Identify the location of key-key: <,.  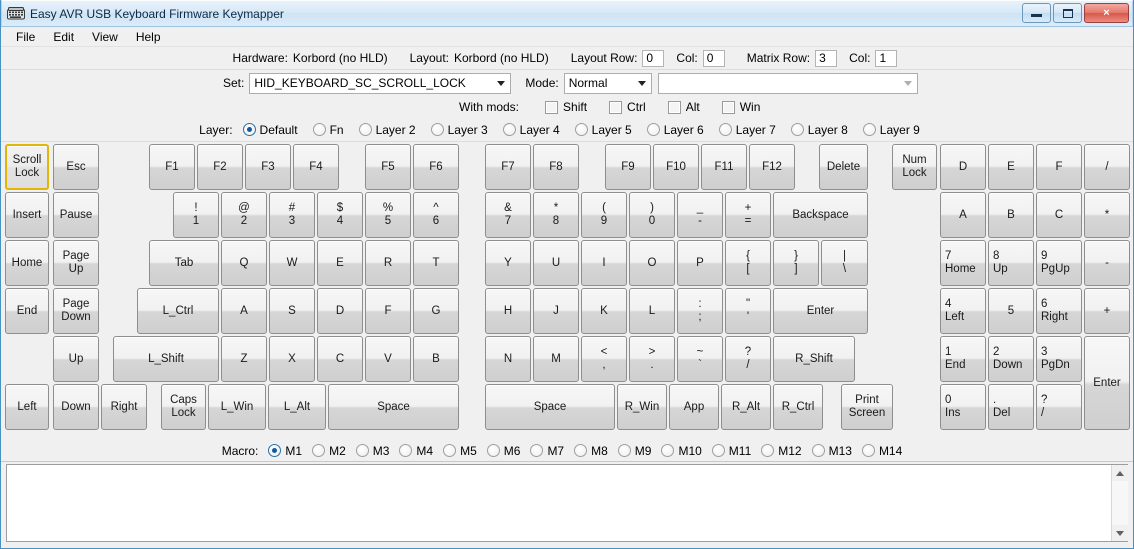
(604, 359).